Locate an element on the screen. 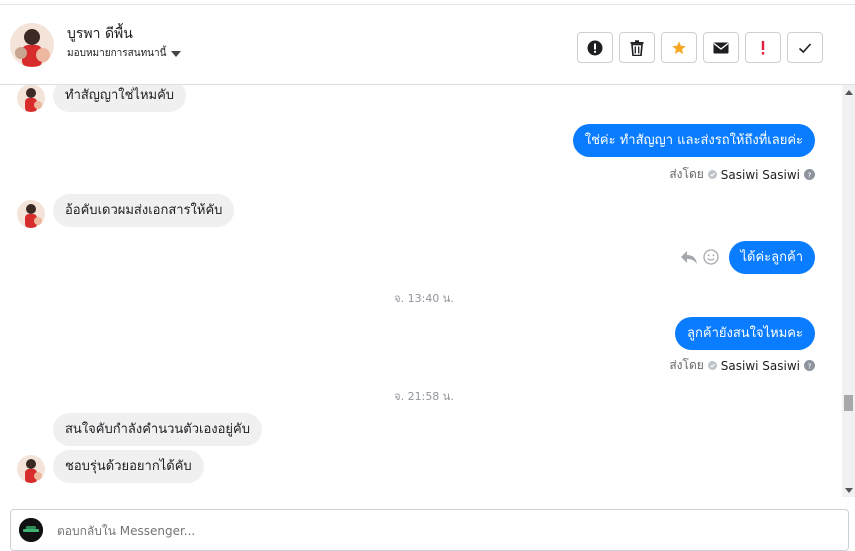  outgoing-message: ได้ค่ะลูกค้า is located at coordinates (771, 257).